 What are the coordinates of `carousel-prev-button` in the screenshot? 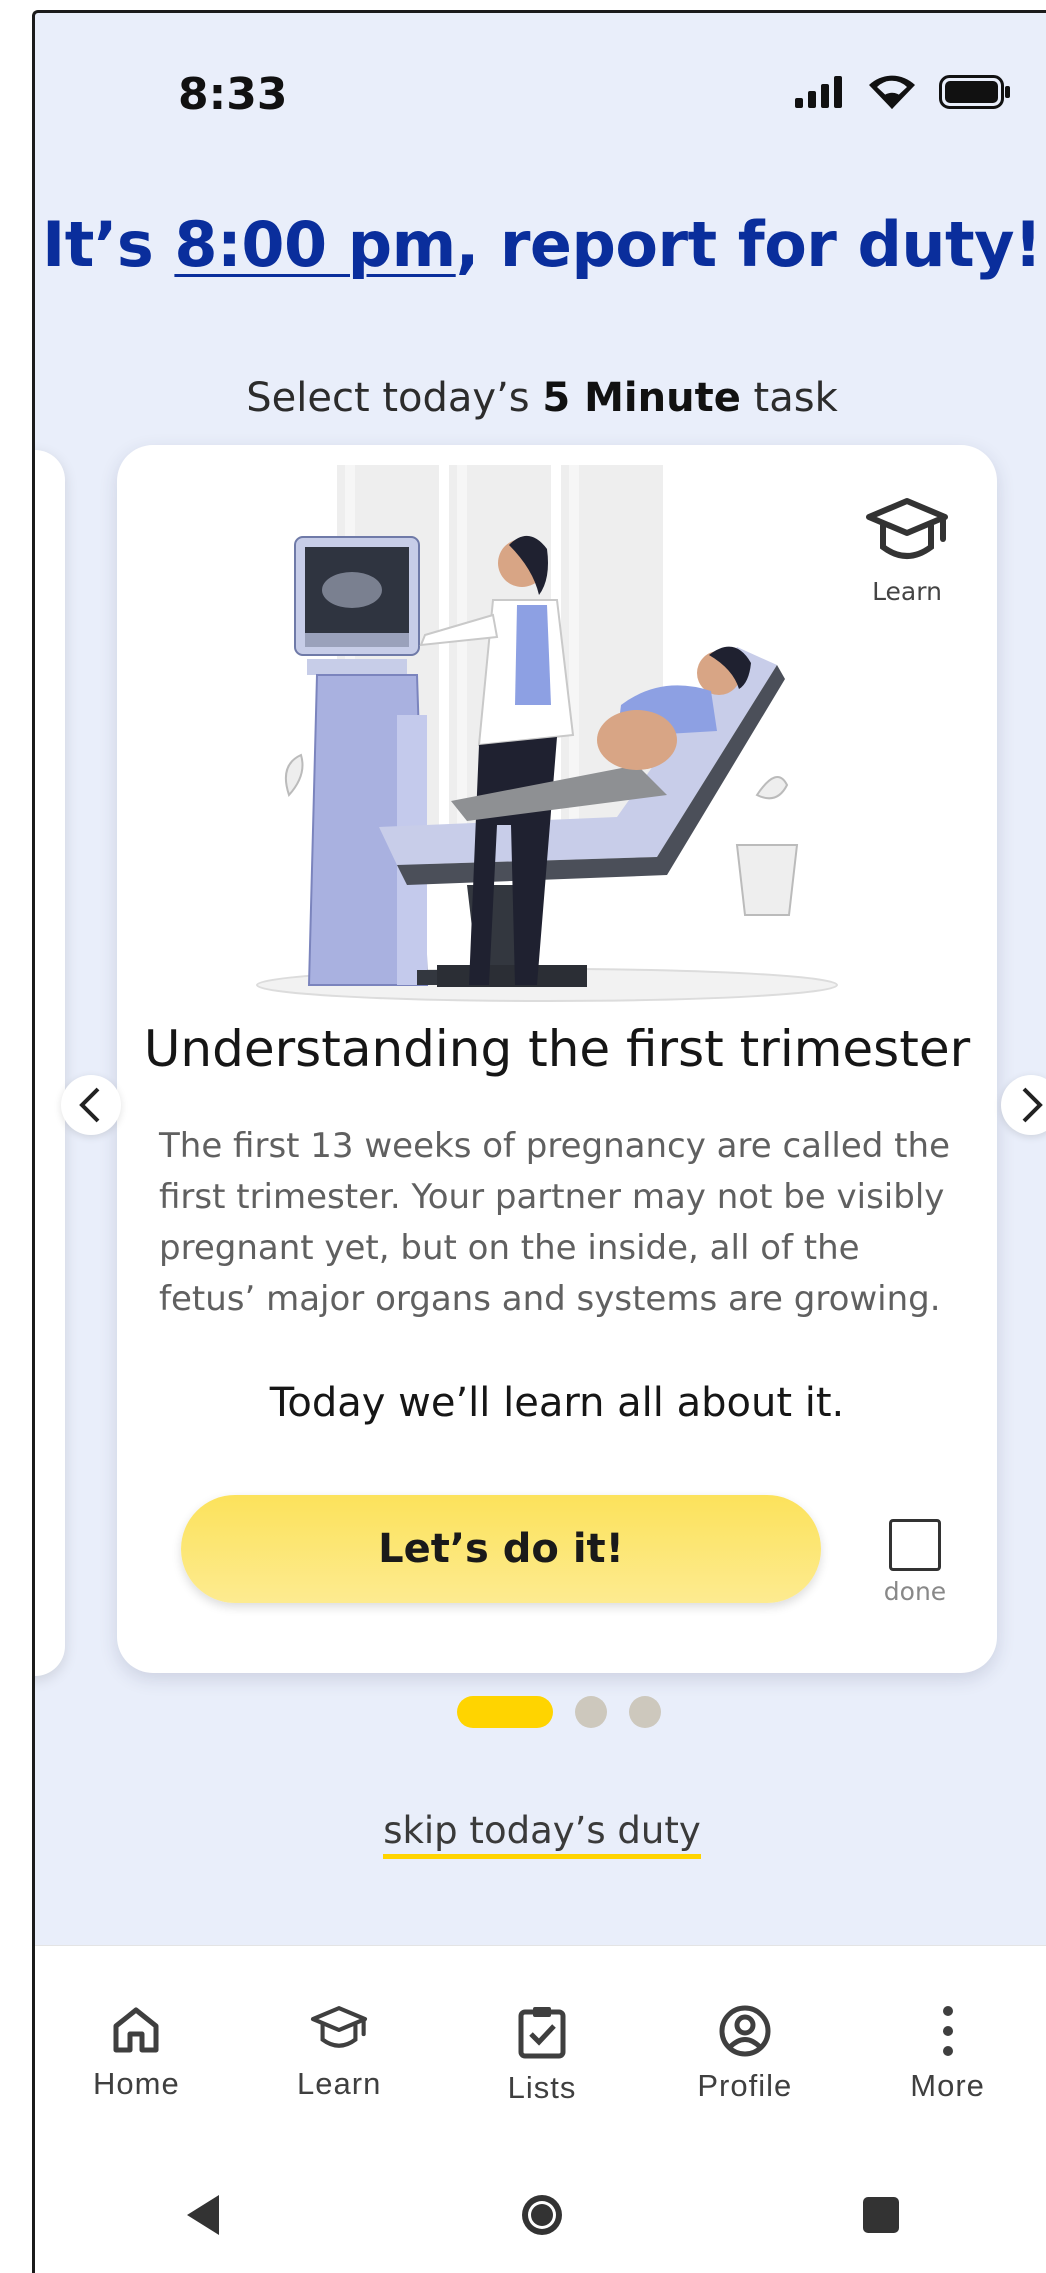 It's located at (91, 1105).